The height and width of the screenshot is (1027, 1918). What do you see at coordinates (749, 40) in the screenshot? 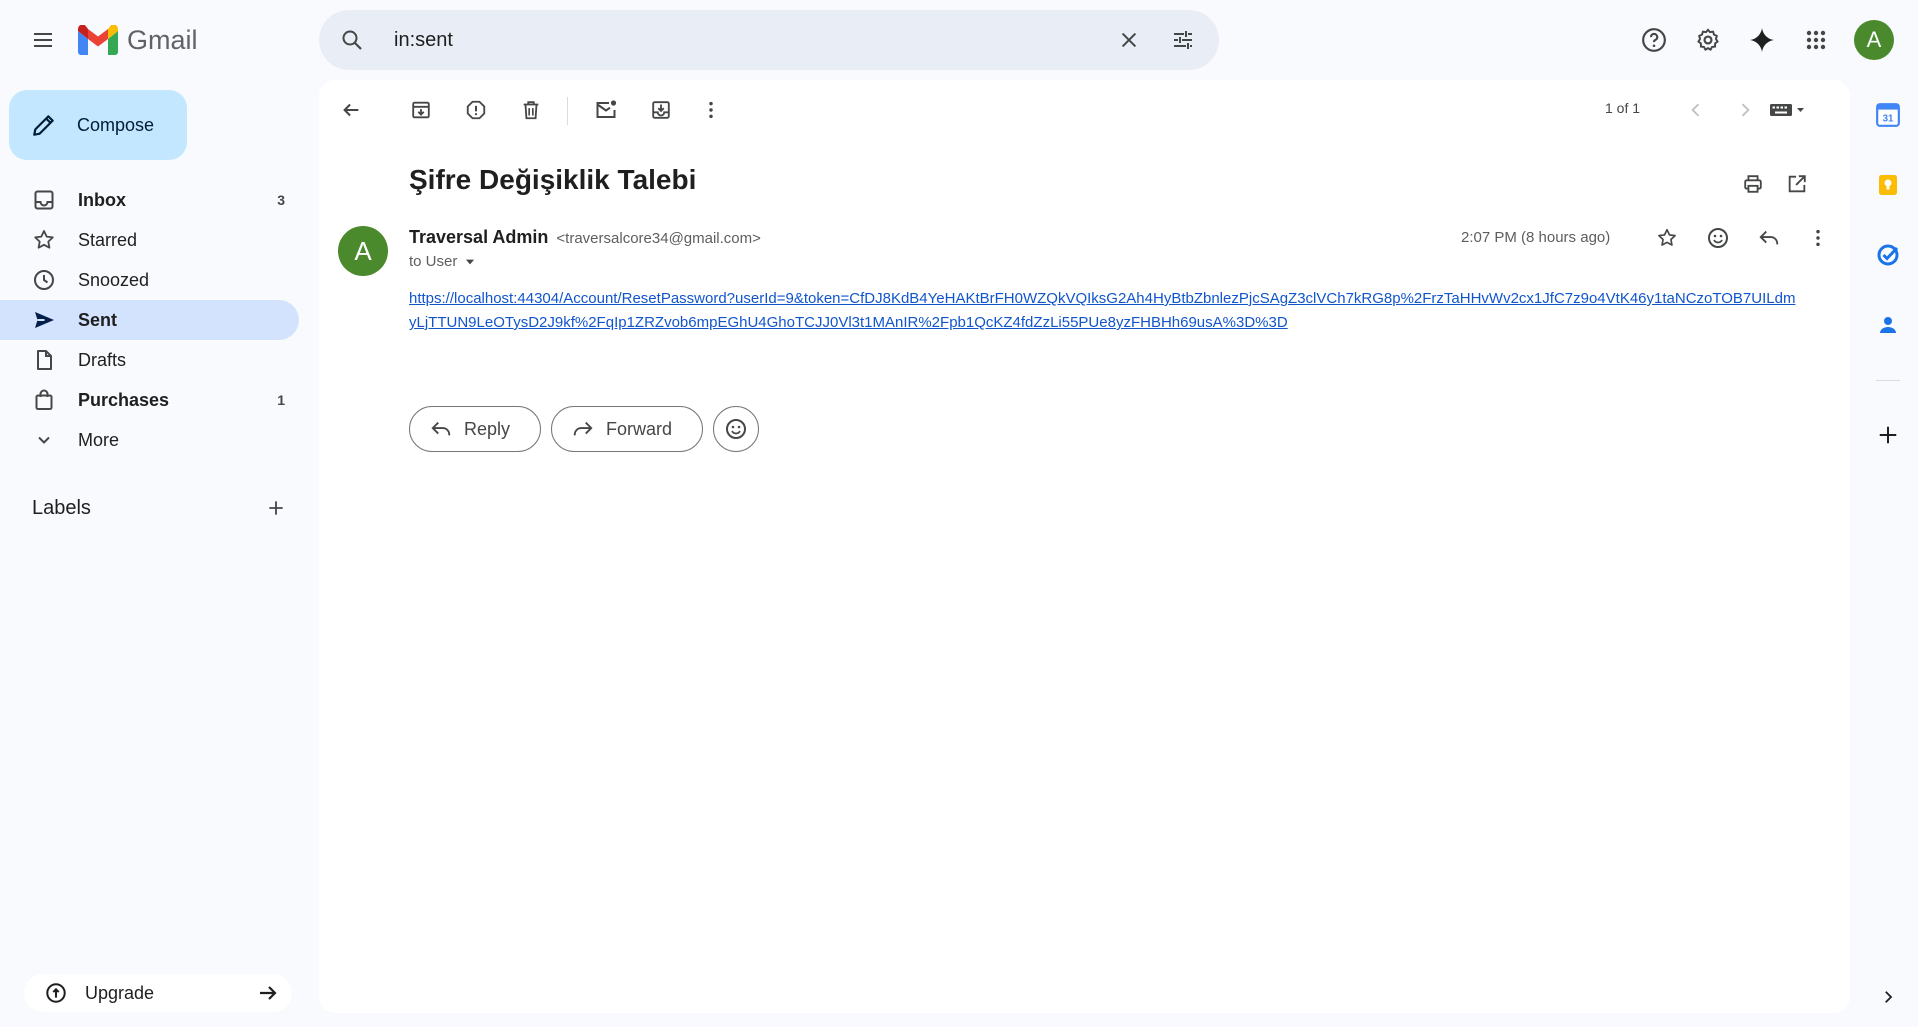
I see `search-input` at bounding box center [749, 40].